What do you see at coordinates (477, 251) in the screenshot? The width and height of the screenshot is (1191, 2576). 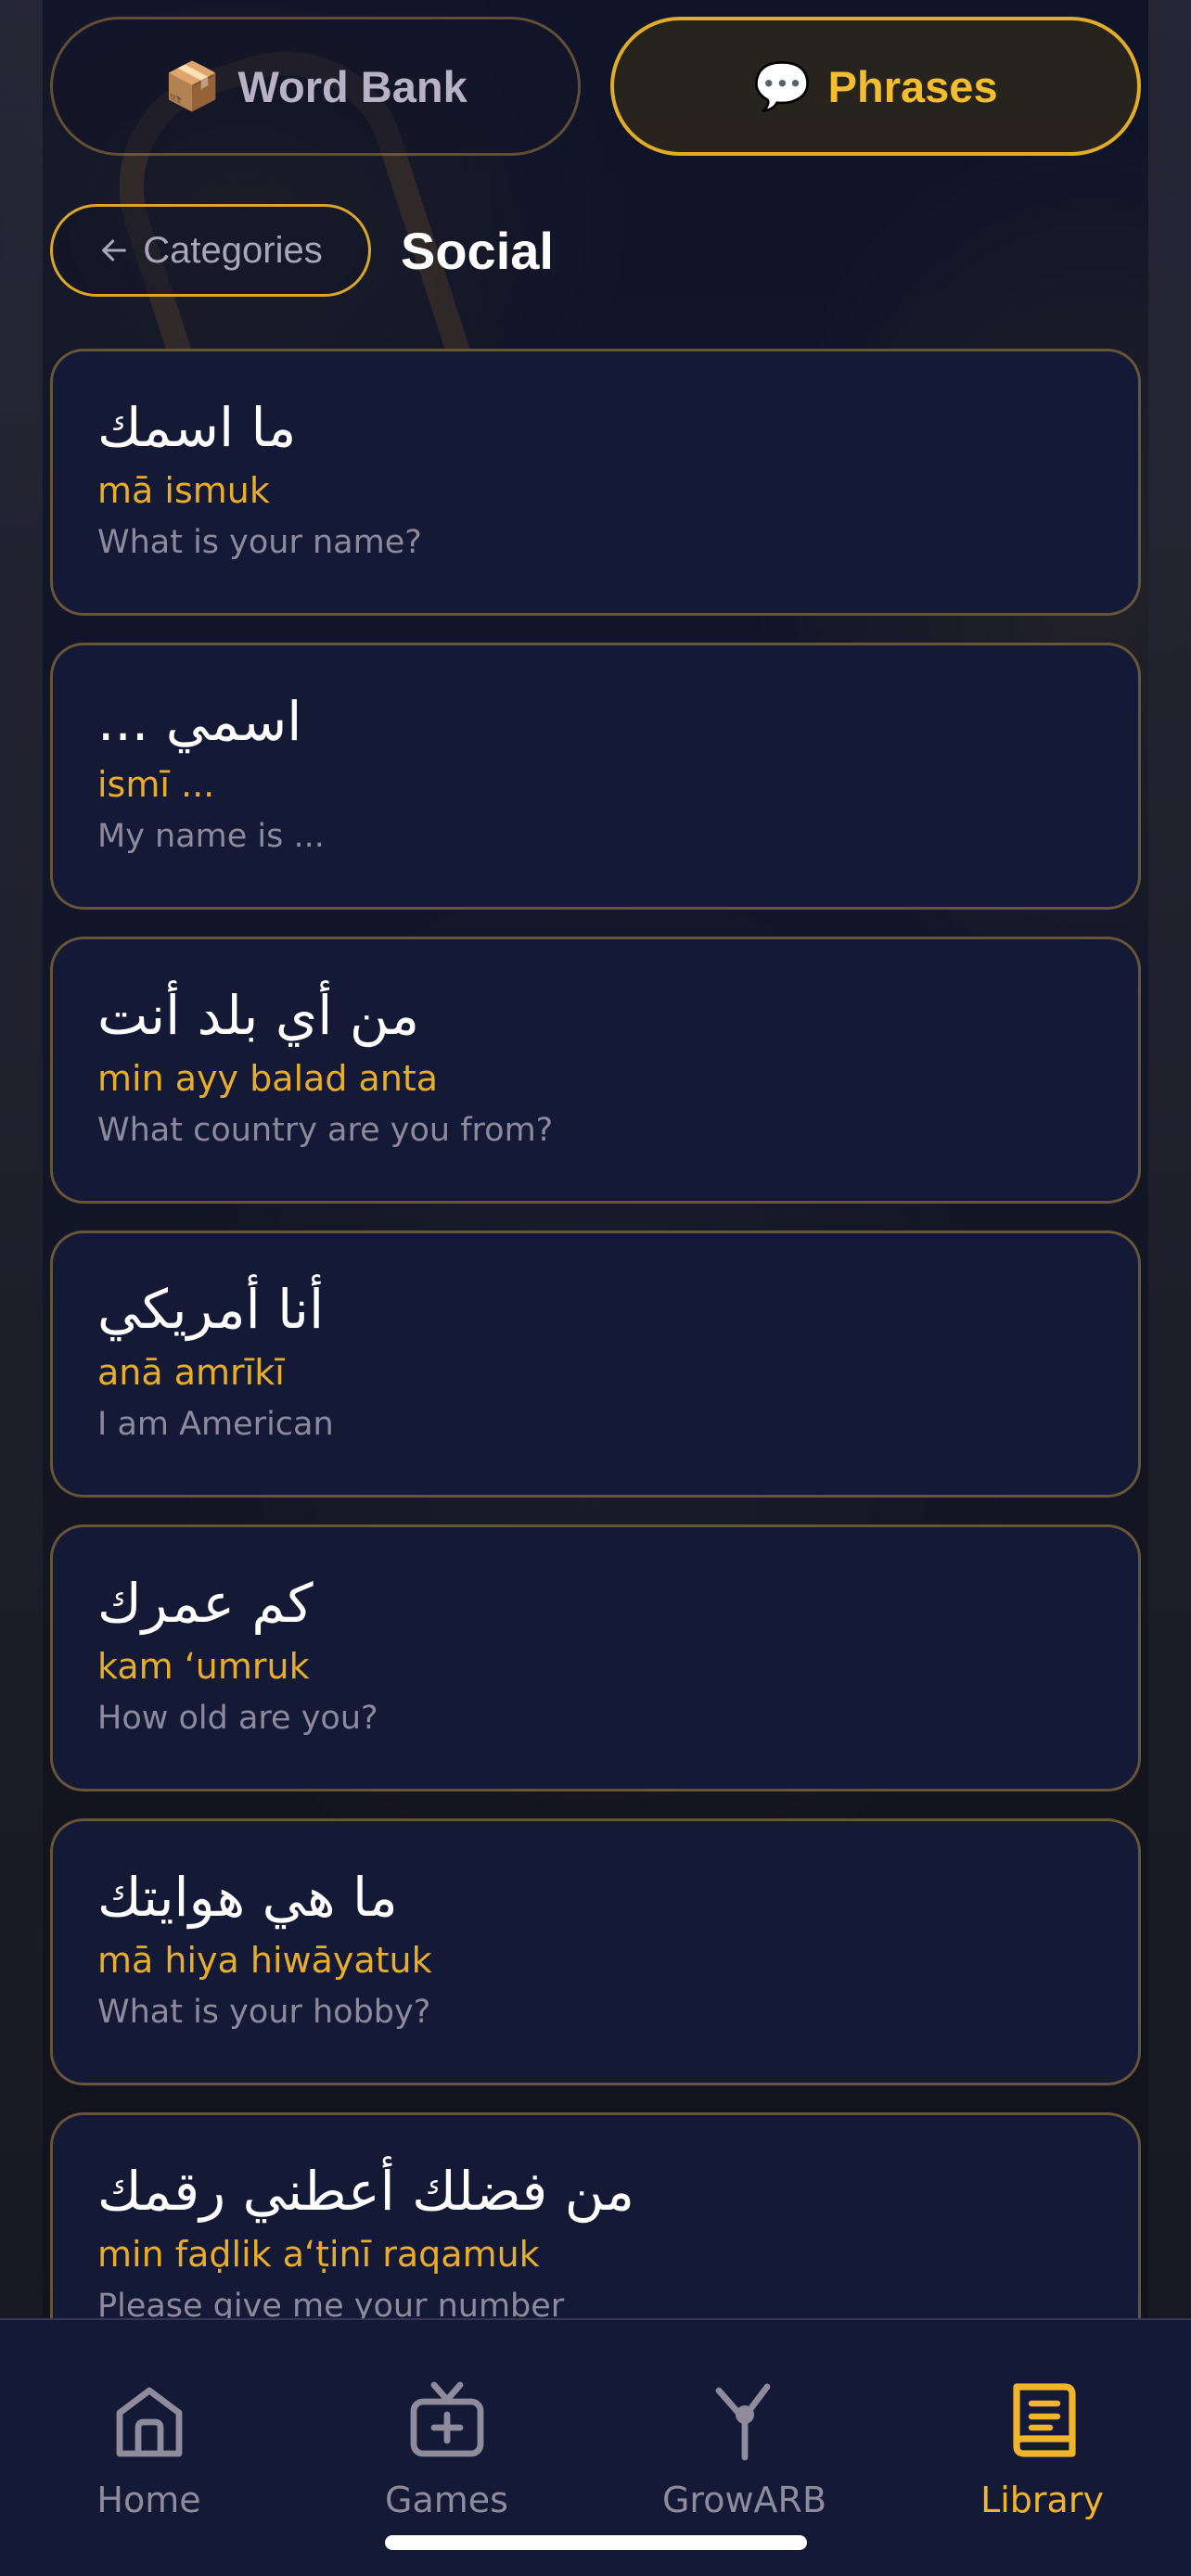 I see `page-title: Social` at bounding box center [477, 251].